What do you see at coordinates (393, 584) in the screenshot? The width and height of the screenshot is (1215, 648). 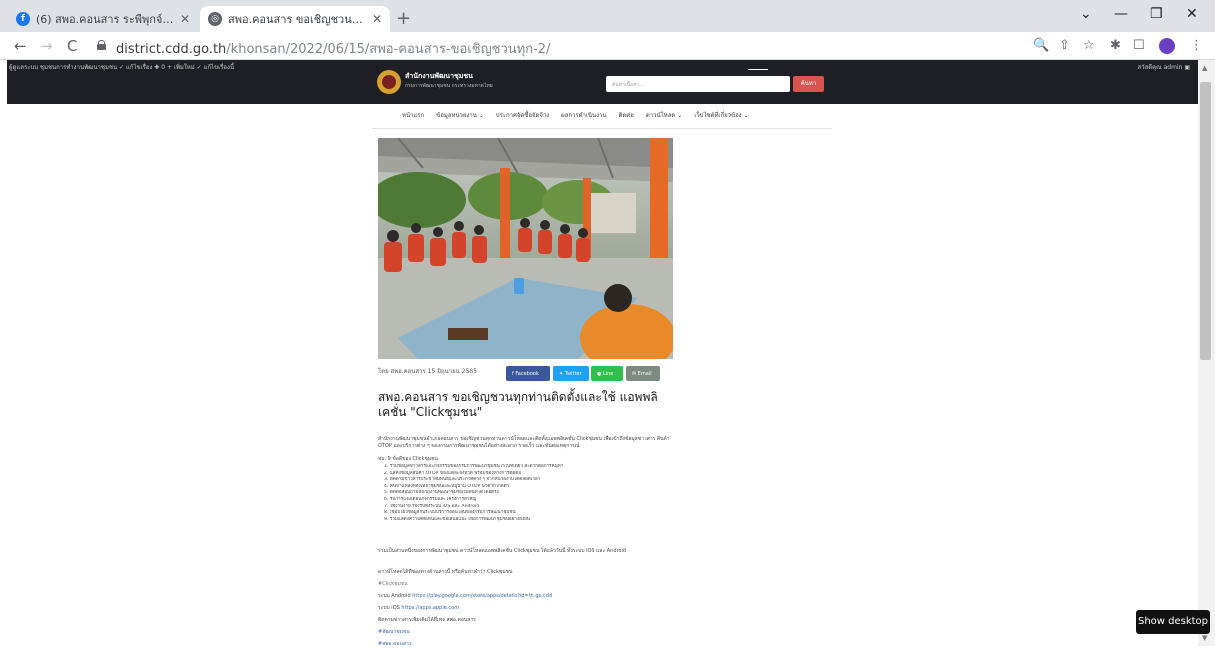 I see `hashtag: #Clickชุมชน` at bounding box center [393, 584].